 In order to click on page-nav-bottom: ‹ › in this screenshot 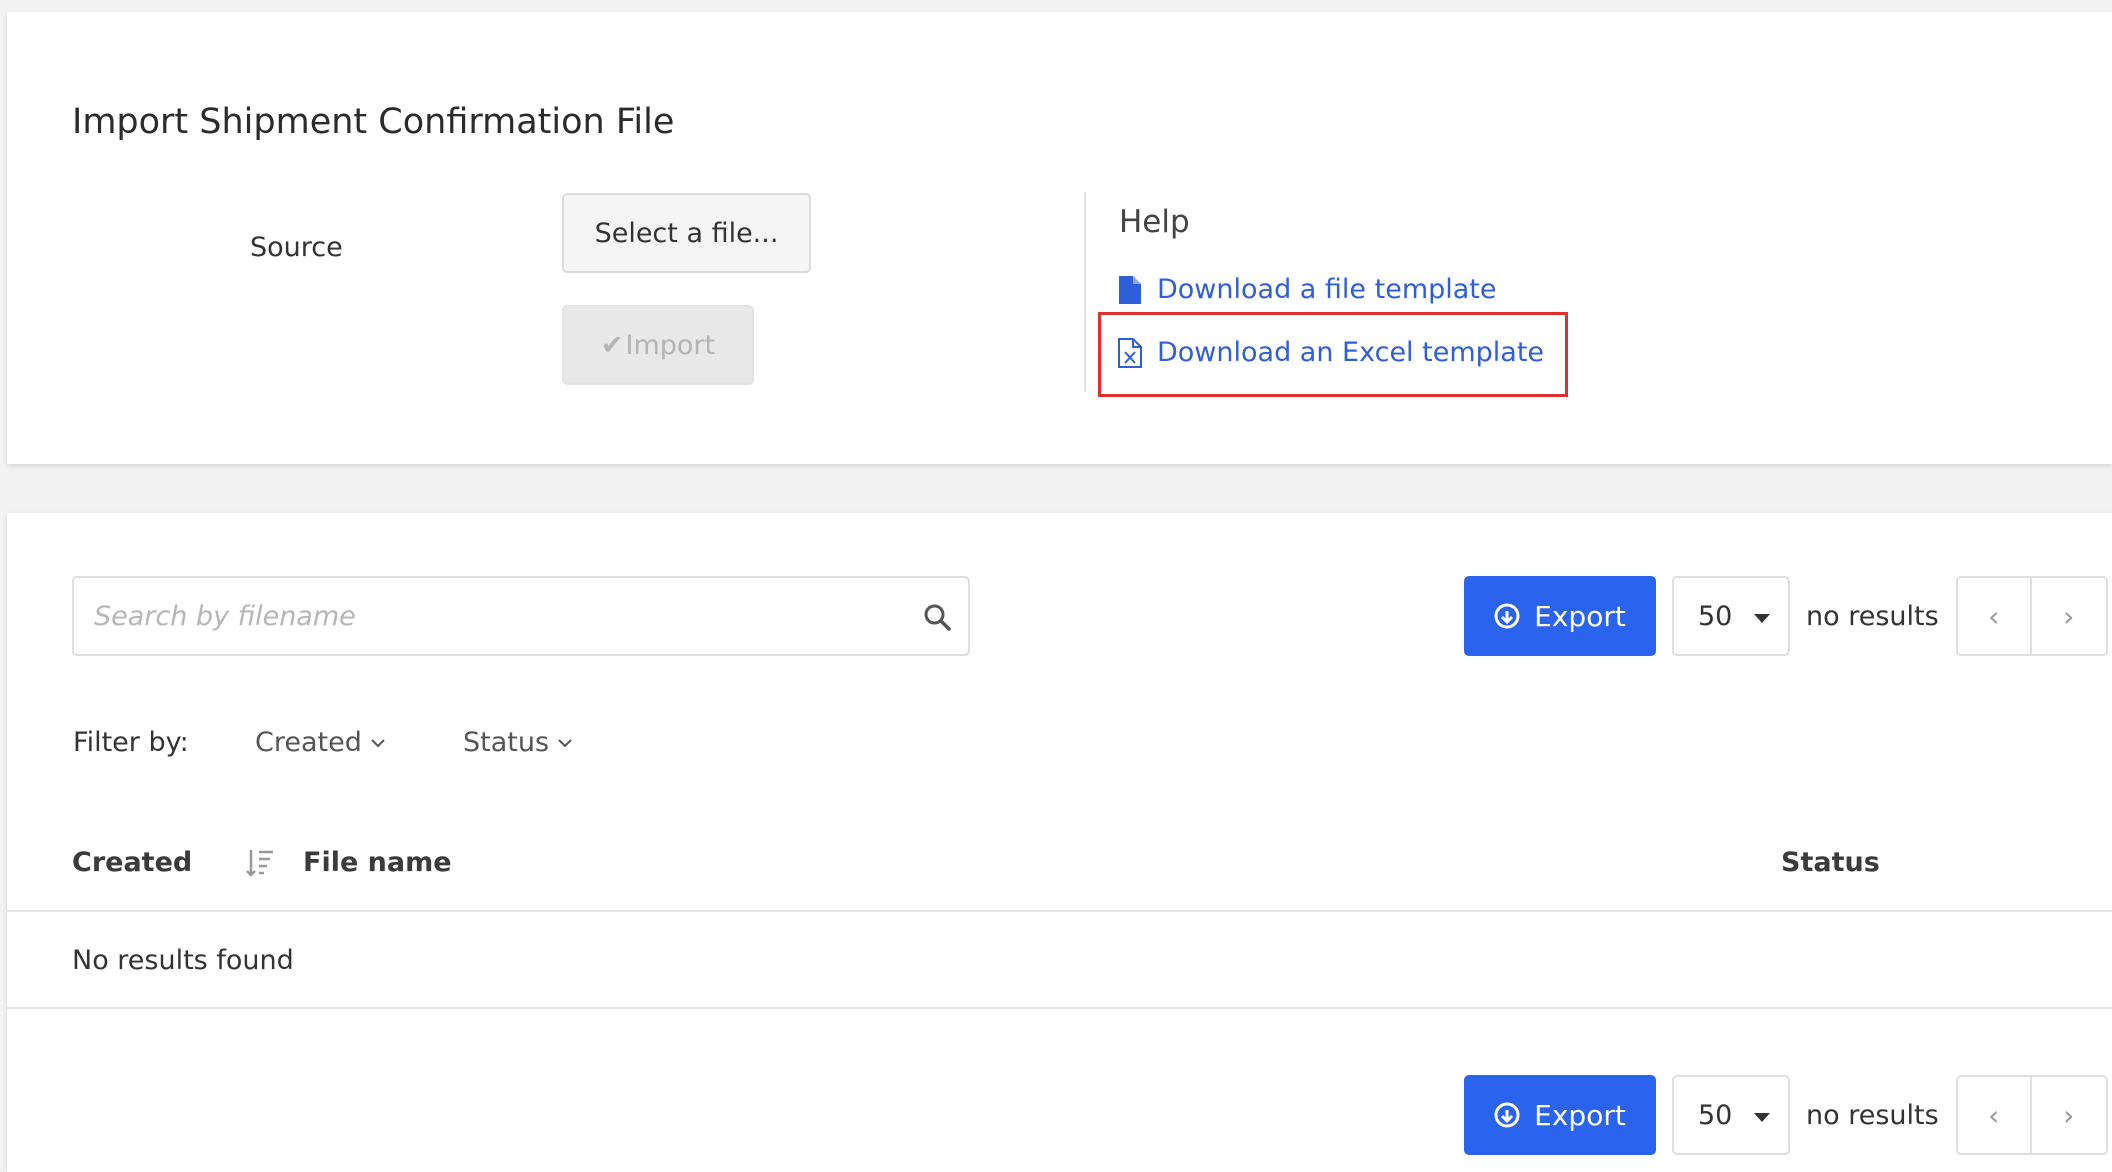, I will do `click(2031, 1115)`.